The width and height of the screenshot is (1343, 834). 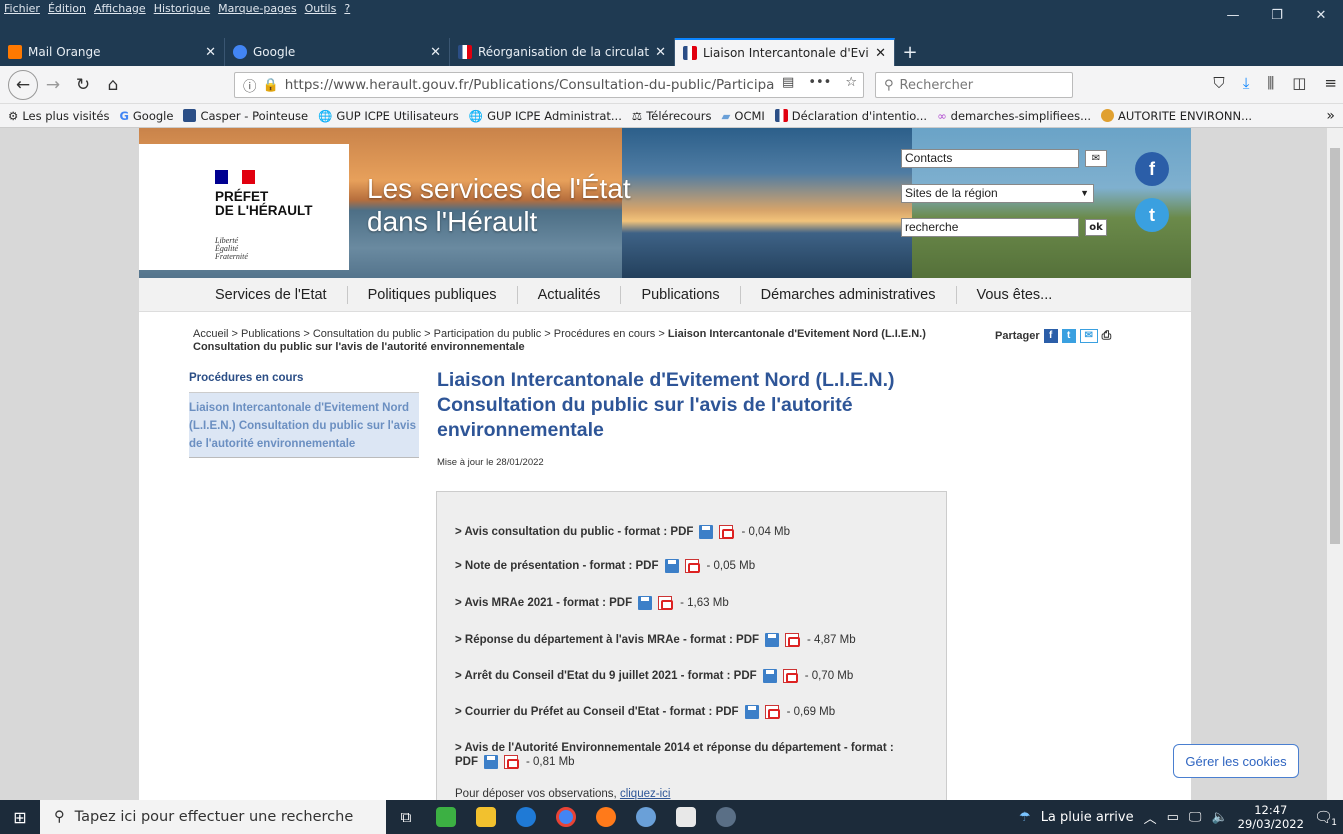 What do you see at coordinates (1173, 817) in the screenshot?
I see `battery-icon: ▭` at bounding box center [1173, 817].